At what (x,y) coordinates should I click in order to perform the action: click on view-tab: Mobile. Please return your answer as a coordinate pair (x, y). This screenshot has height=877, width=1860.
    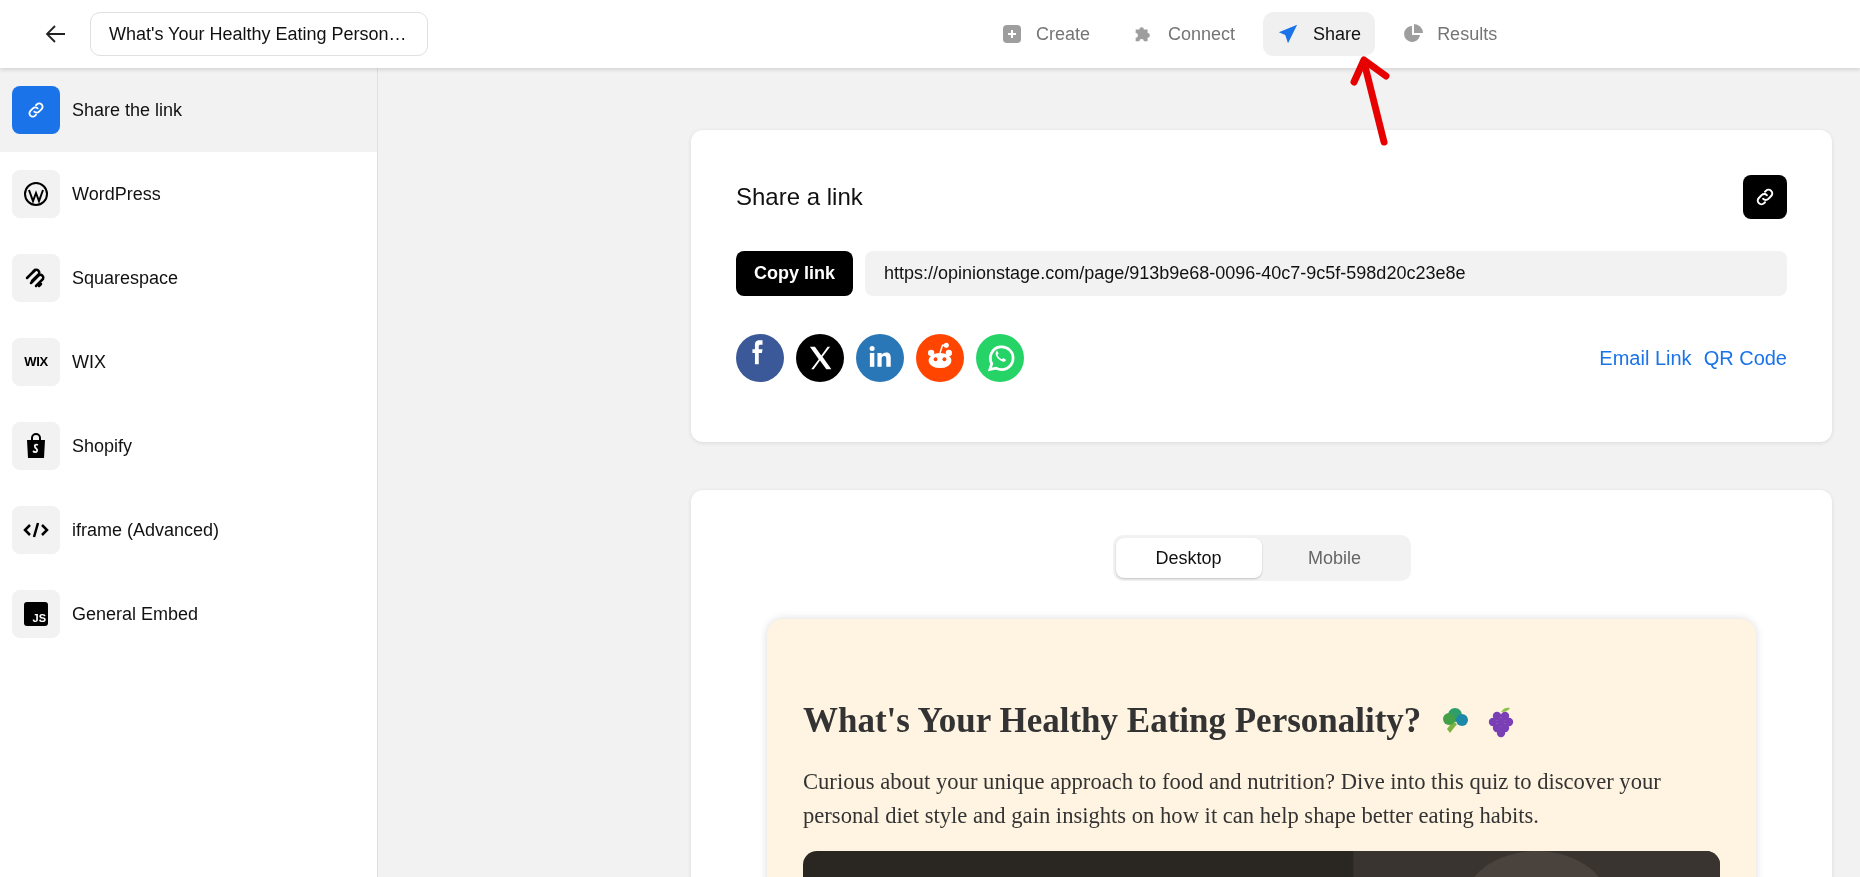
    Looking at the image, I should click on (1334, 558).